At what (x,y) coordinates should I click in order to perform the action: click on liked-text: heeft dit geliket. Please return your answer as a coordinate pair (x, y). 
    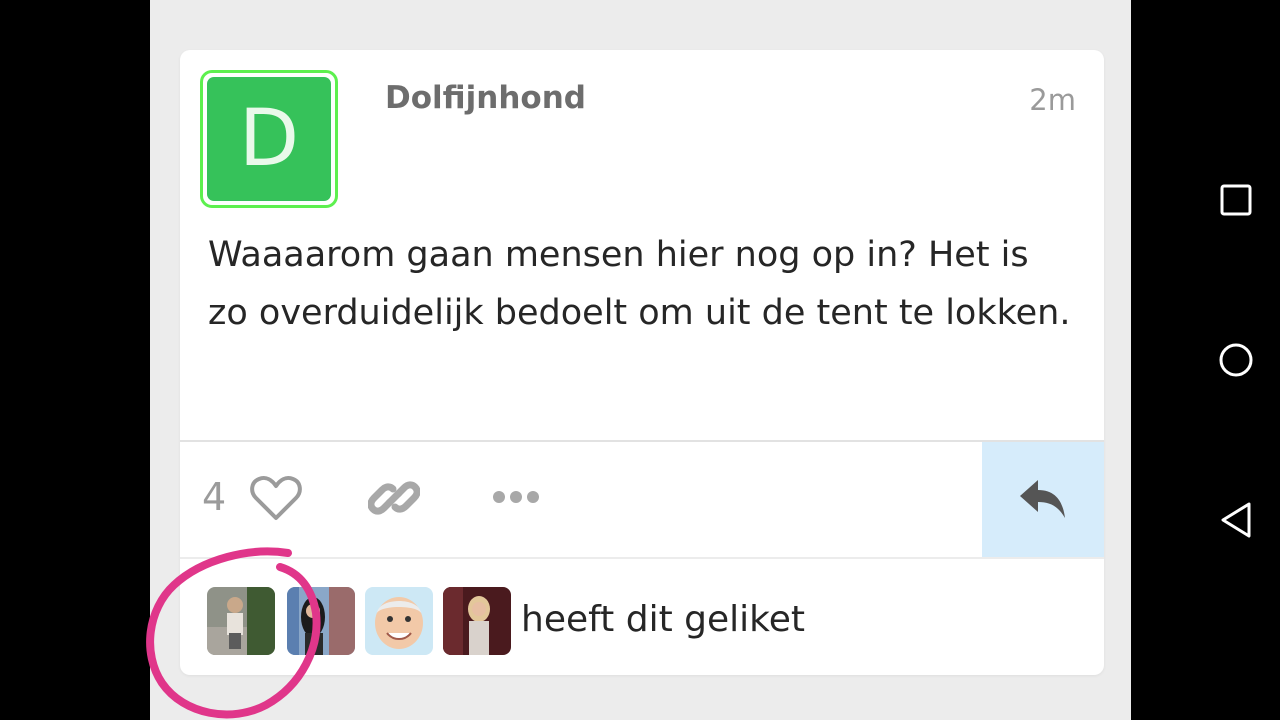
    Looking at the image, I should click on (663, 619).